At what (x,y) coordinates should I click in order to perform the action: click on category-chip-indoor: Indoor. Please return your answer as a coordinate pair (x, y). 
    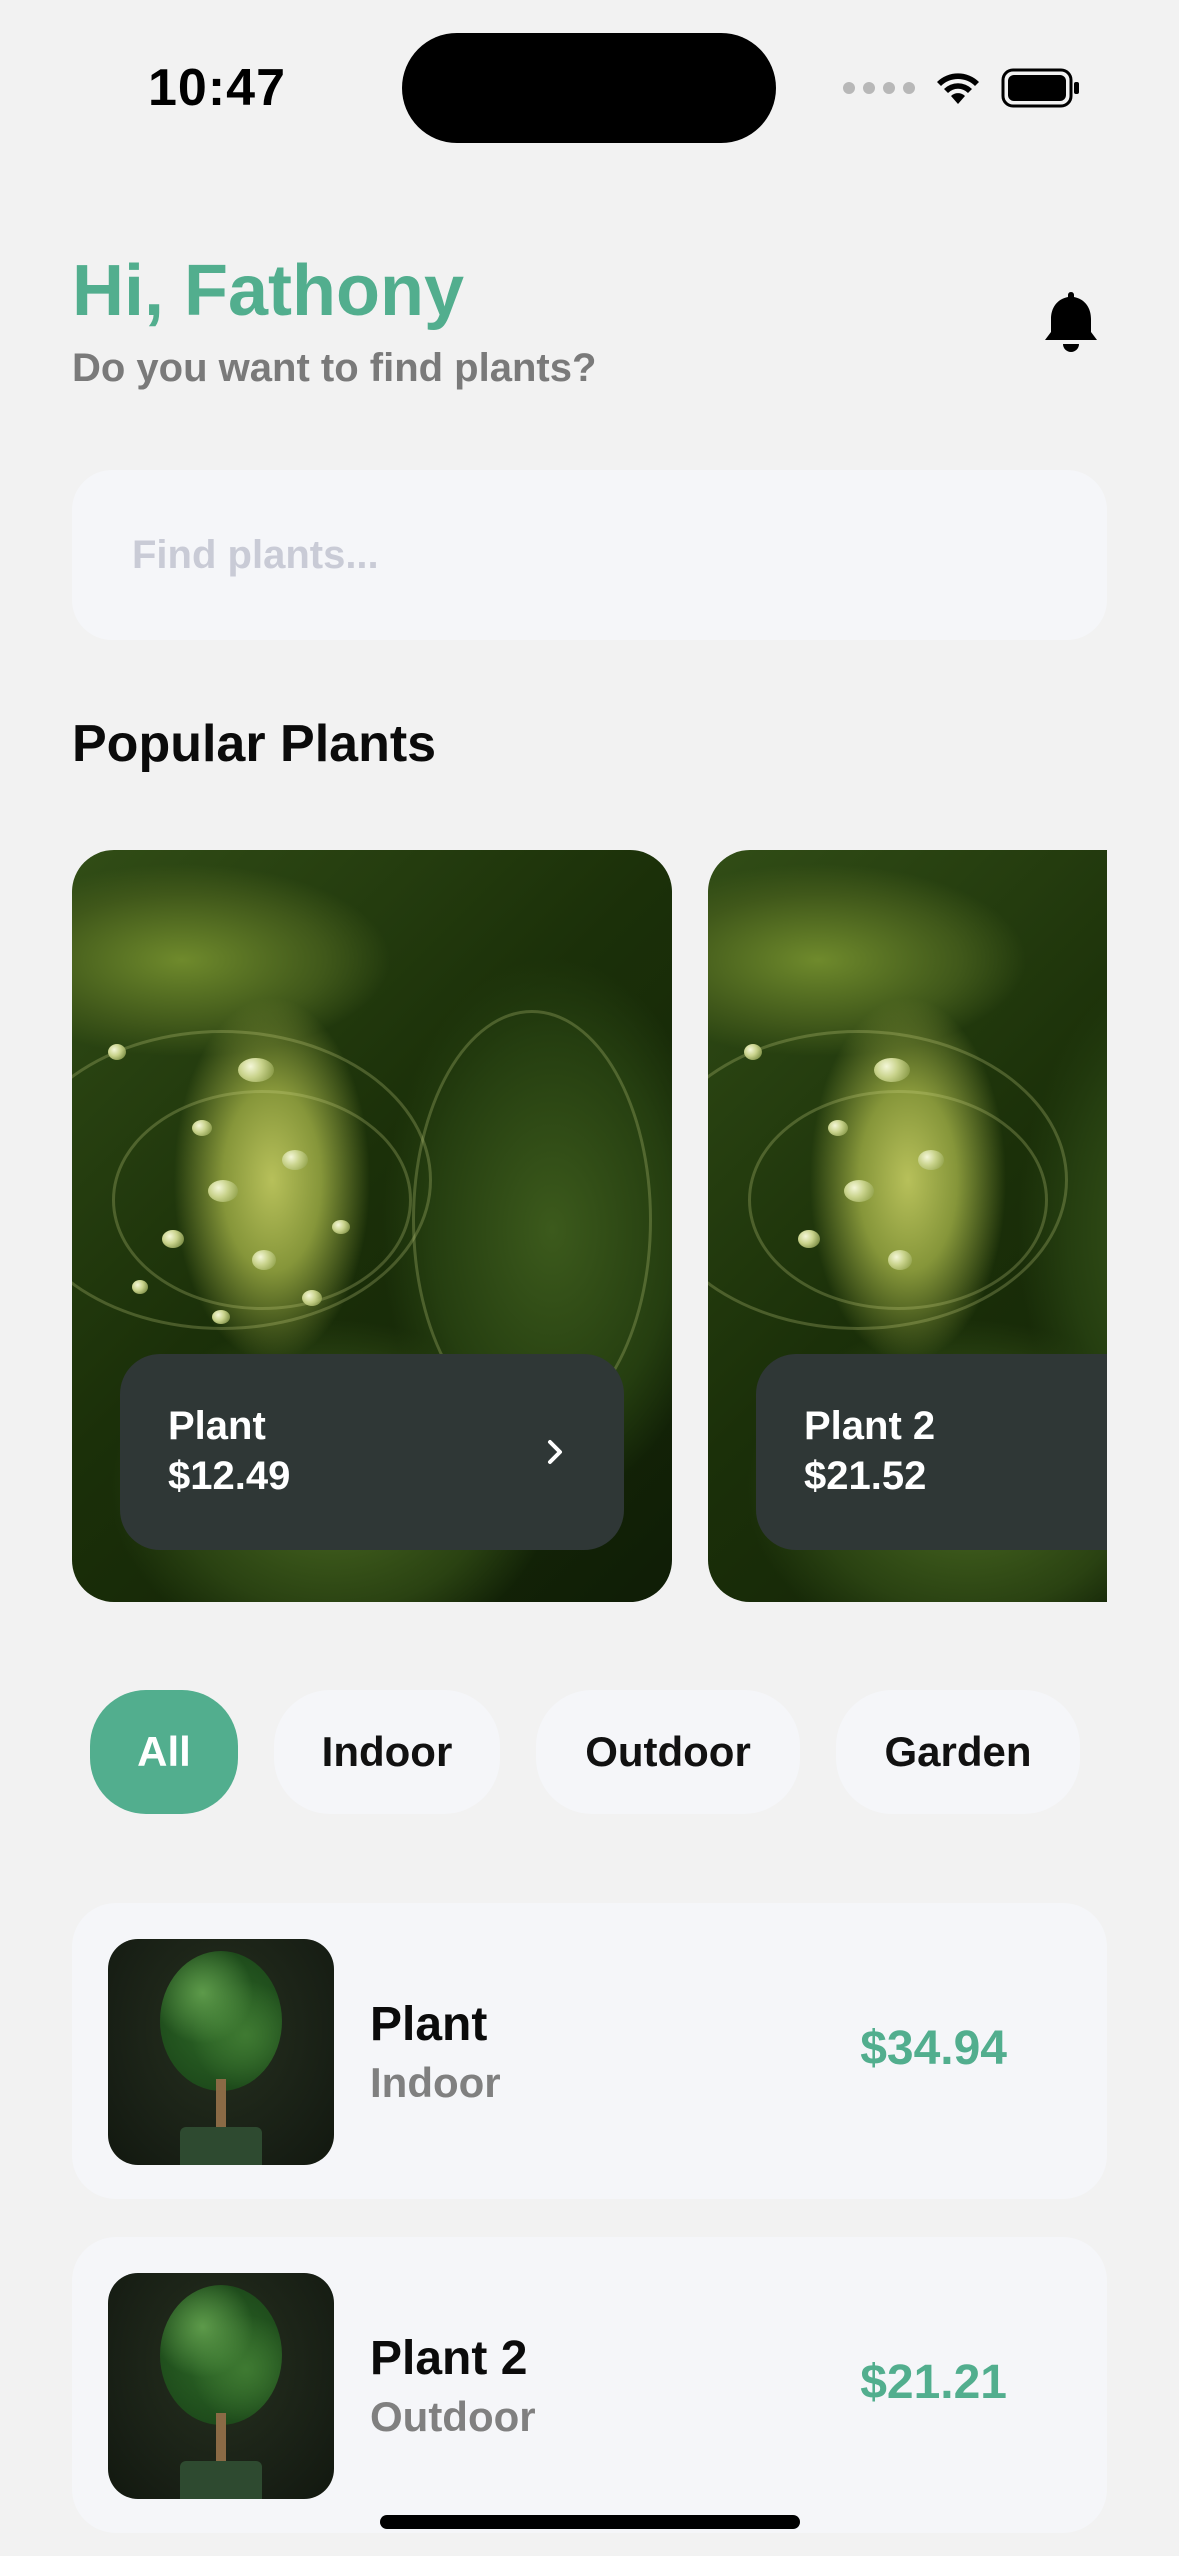
    Looking at the image, I should click on (387, 1752).